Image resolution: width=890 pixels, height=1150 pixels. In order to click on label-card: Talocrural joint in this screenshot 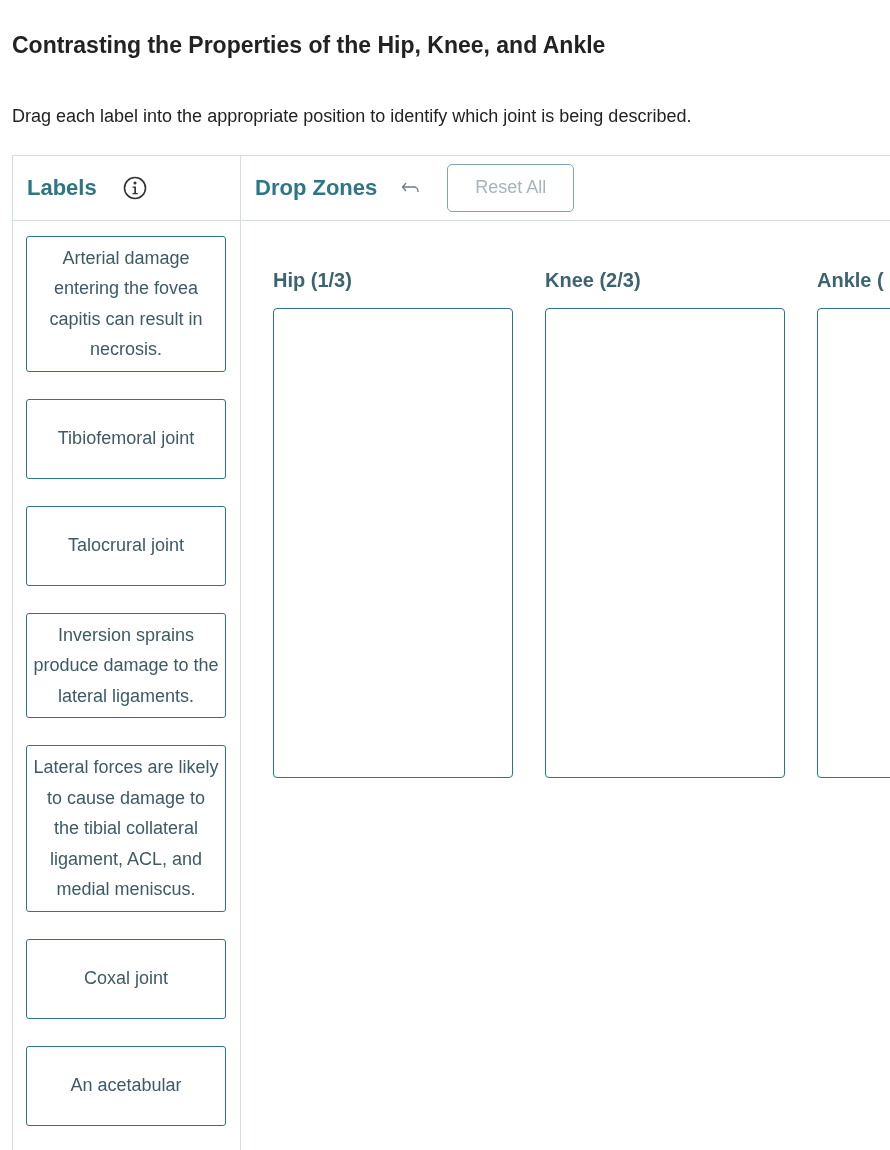, I will do `click(126, 545)`.